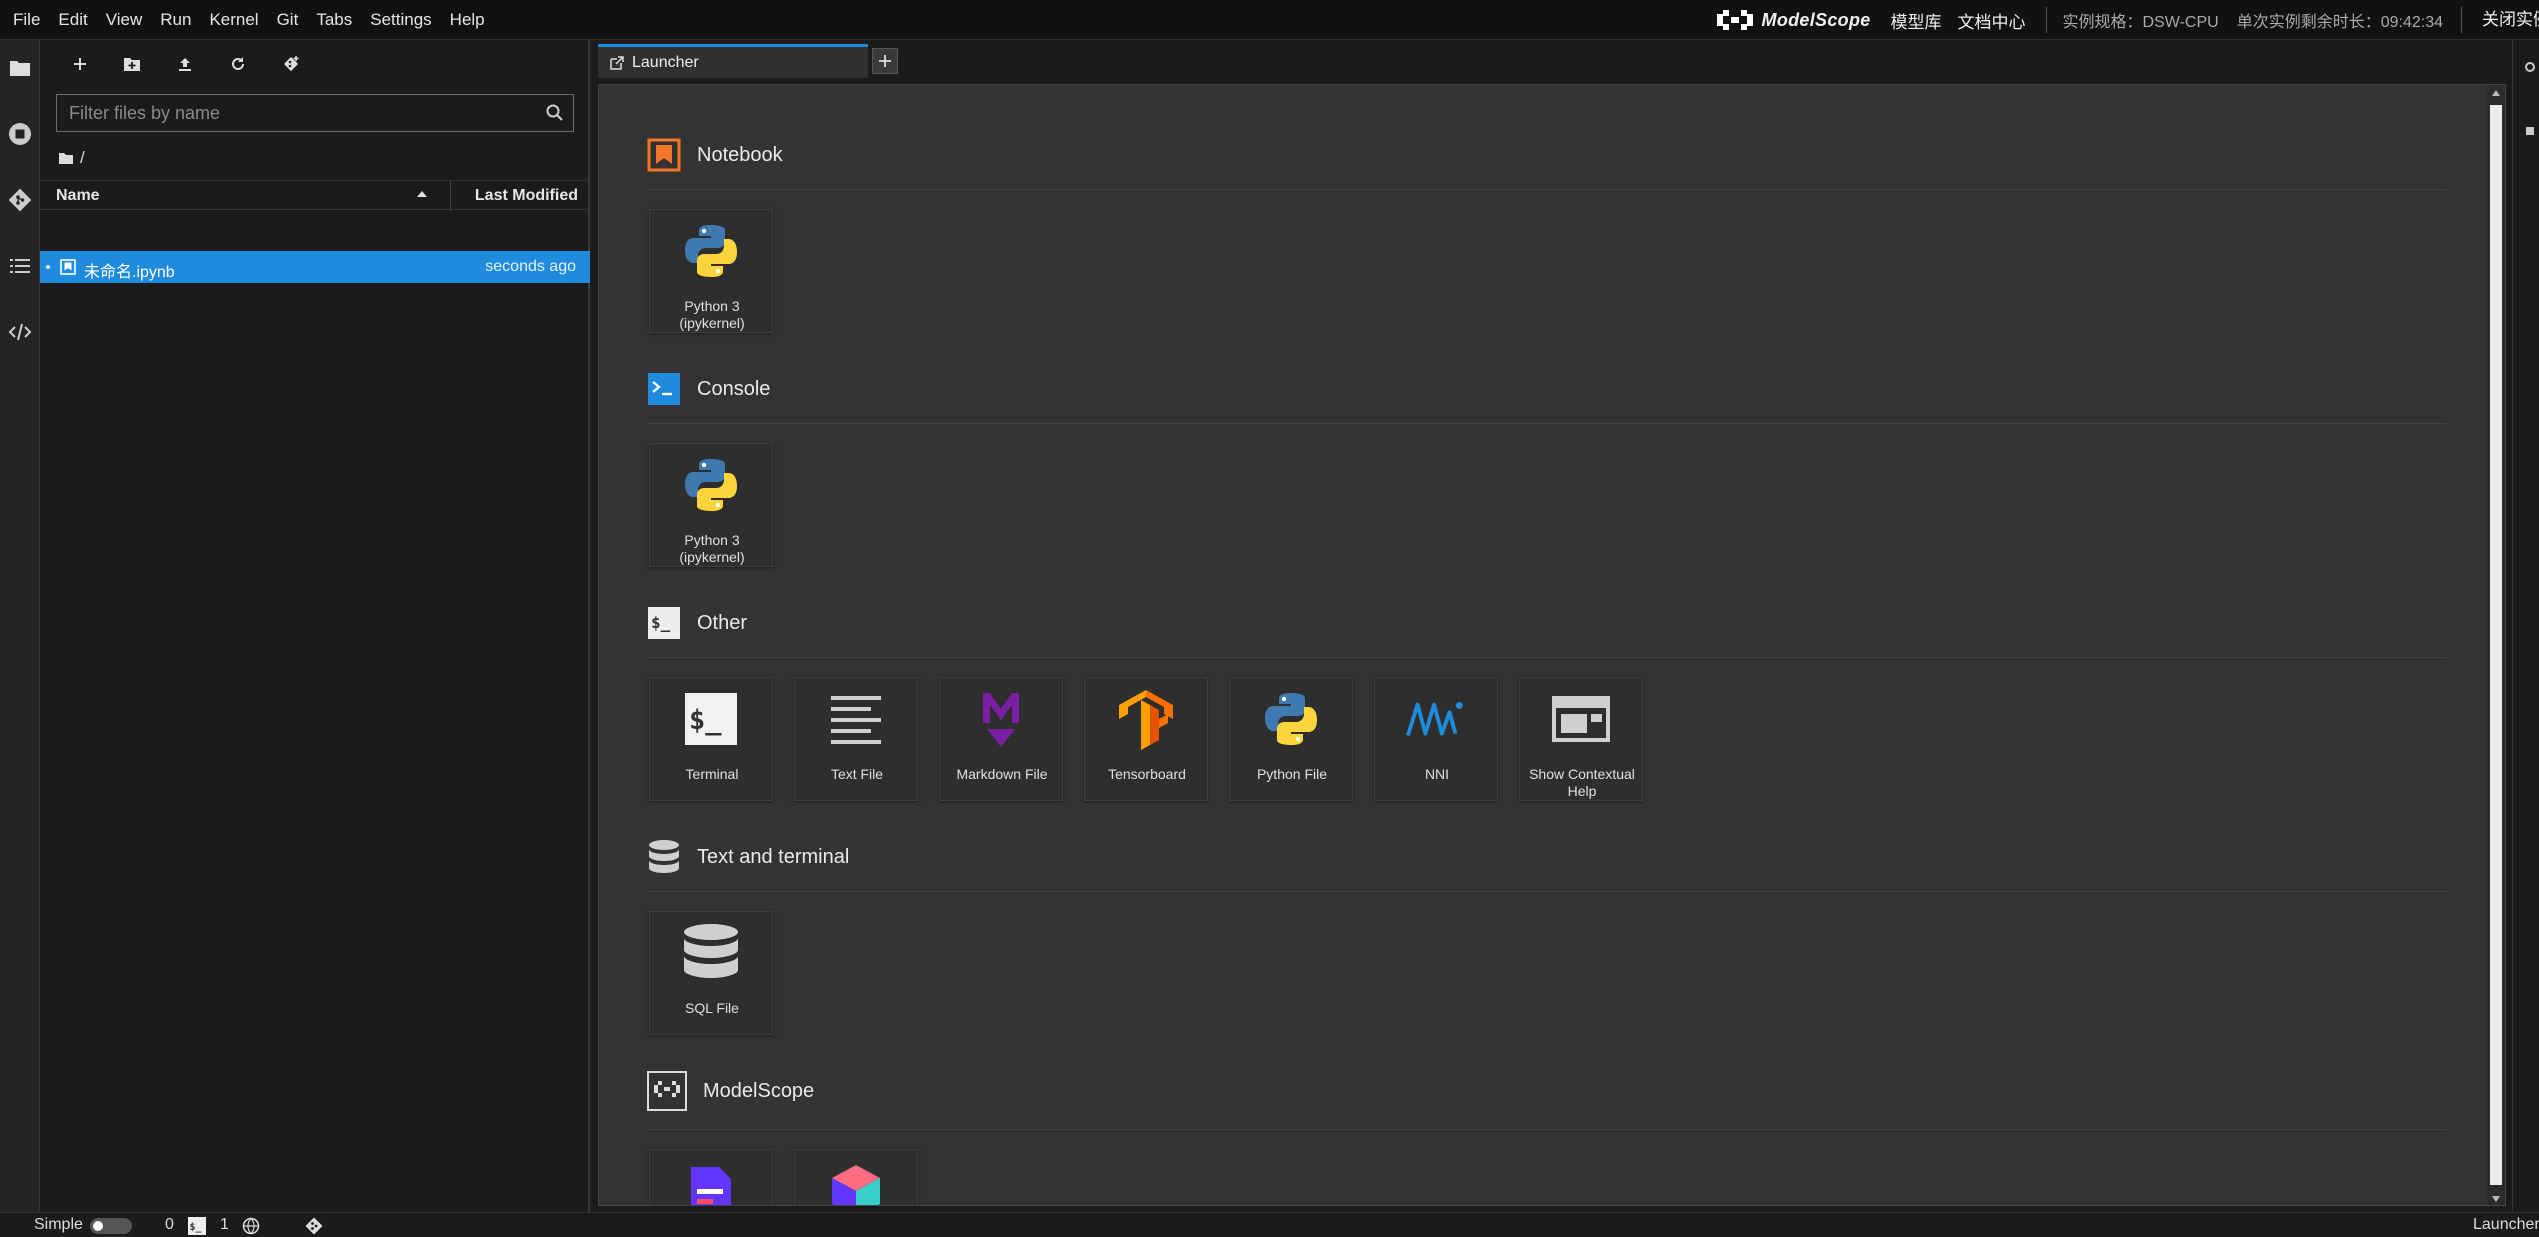  What do you see at coordinates (856, 1182) in the screenshot?
I see `cube-icon` at bounding box center [856, 1182].